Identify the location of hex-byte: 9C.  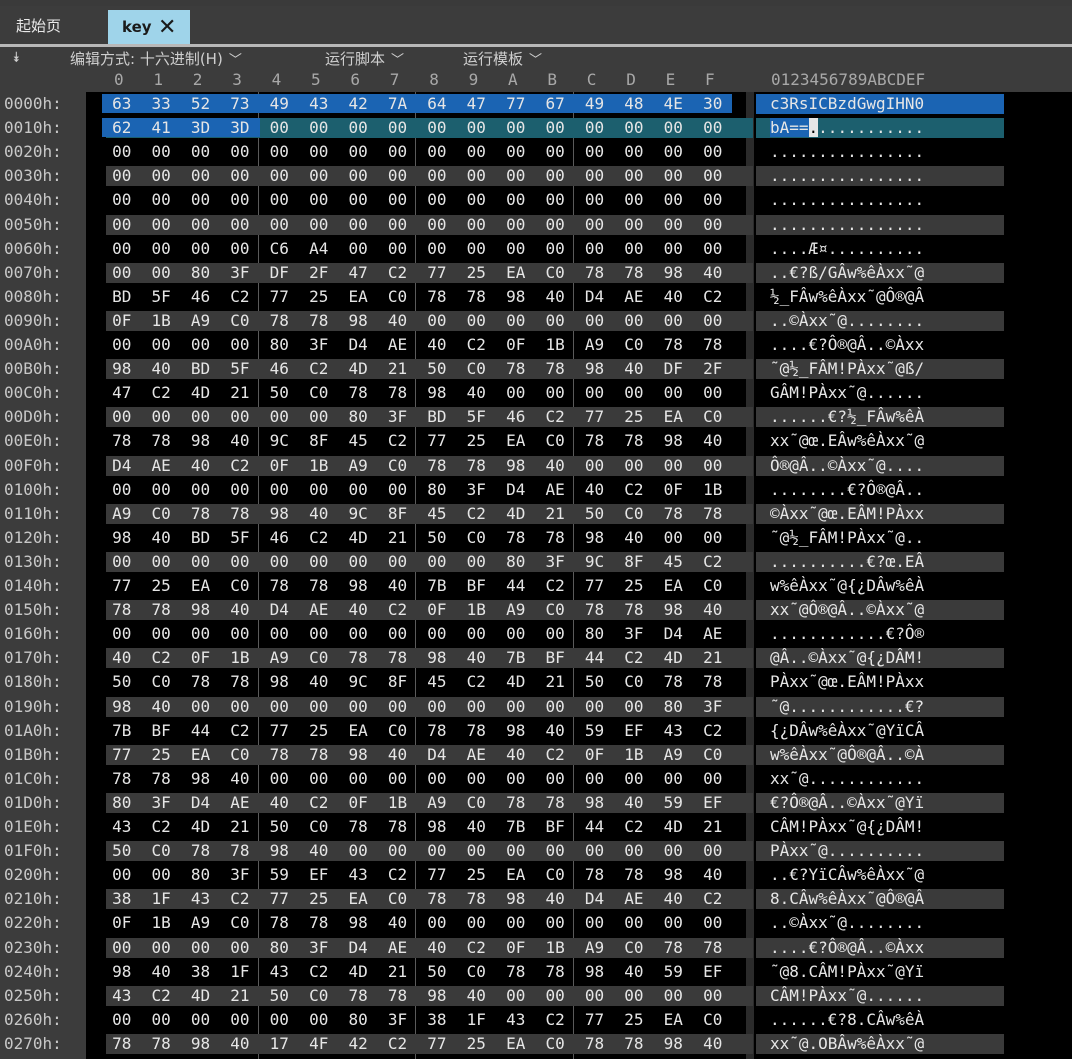
(279, 440).